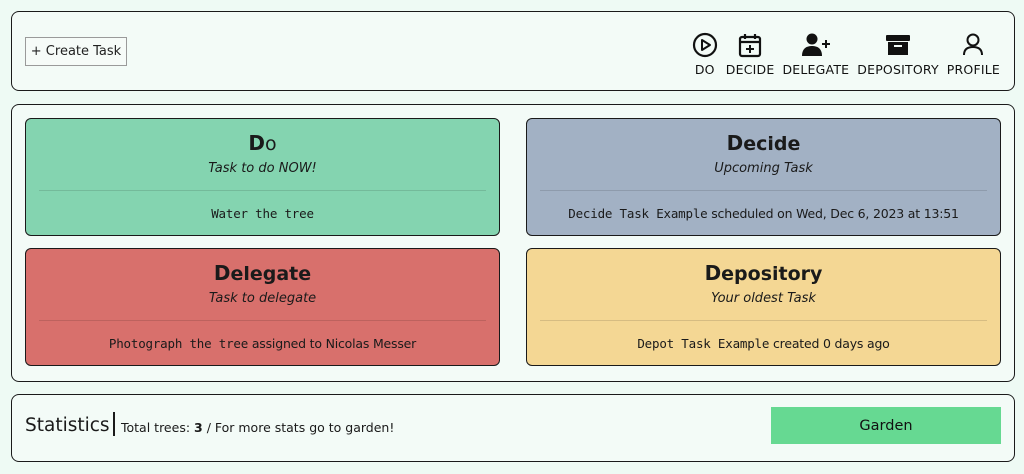 The image size is (1024, 474). I want to click on nav-item-do: DO, so click(705, 54).